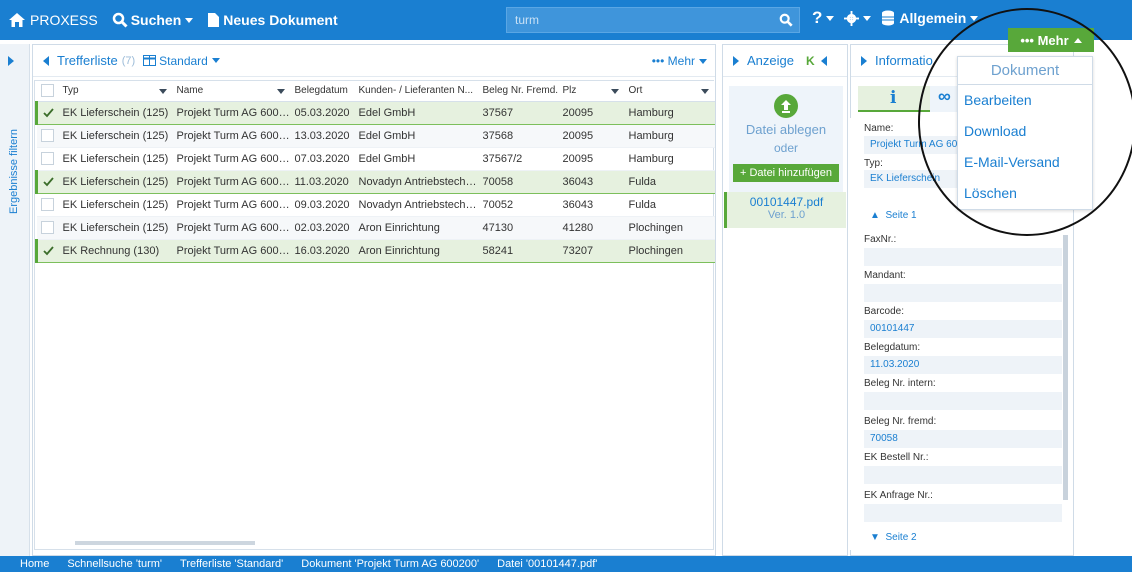 The width and height of the screenshot is (1132, 572). What do you see at coordinates (547, 564) in the screenshot?
I see `breadcrumb-item: Datei '00101447.pdf'` at bounding box center [547, 564].